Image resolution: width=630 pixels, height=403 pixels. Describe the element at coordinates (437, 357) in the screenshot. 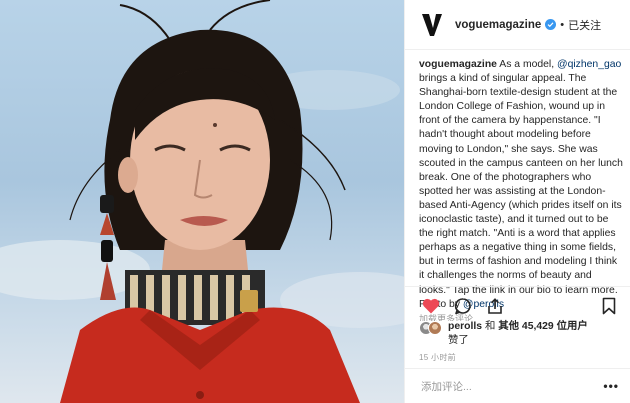

I see `post-timestamp: 15 小时前` at that location.